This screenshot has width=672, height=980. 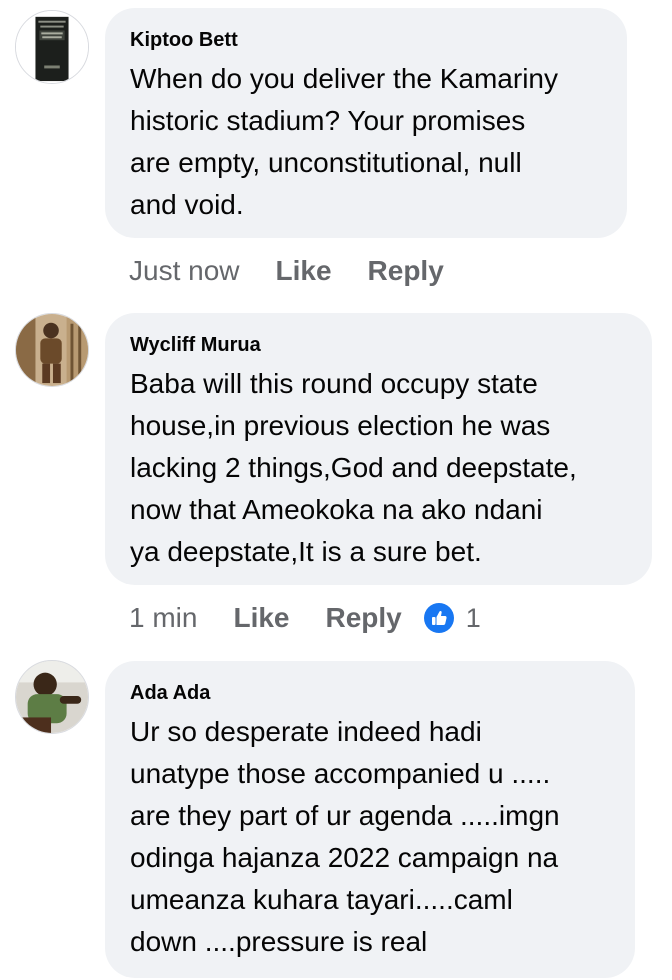 I want to click on comment-author: Ada Ada, so click(x=370, y=693).